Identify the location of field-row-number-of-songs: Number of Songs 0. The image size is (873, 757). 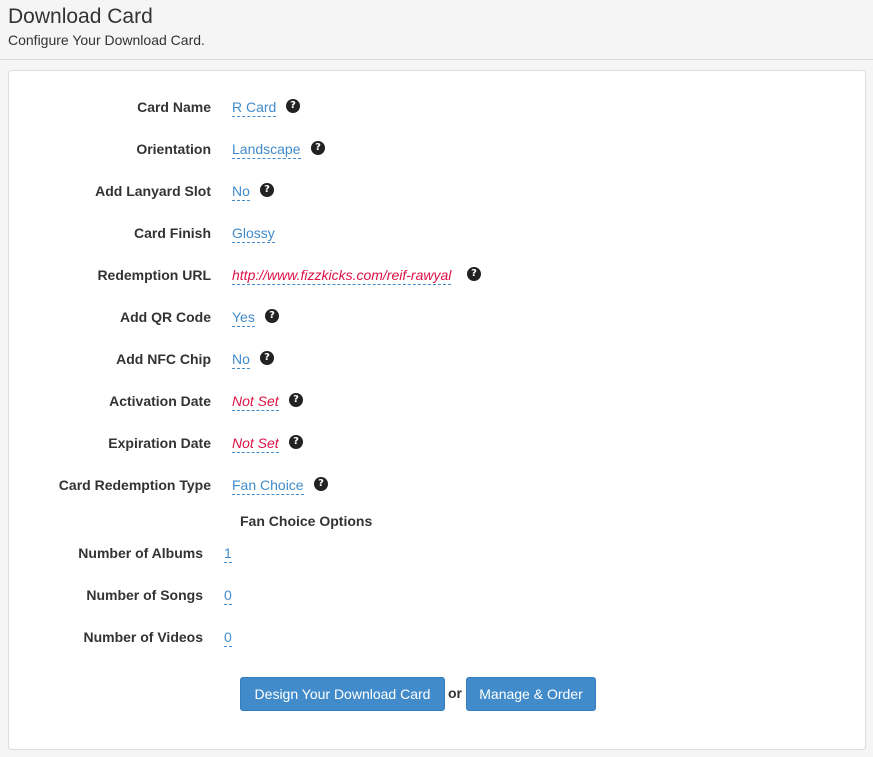
(438, 596).